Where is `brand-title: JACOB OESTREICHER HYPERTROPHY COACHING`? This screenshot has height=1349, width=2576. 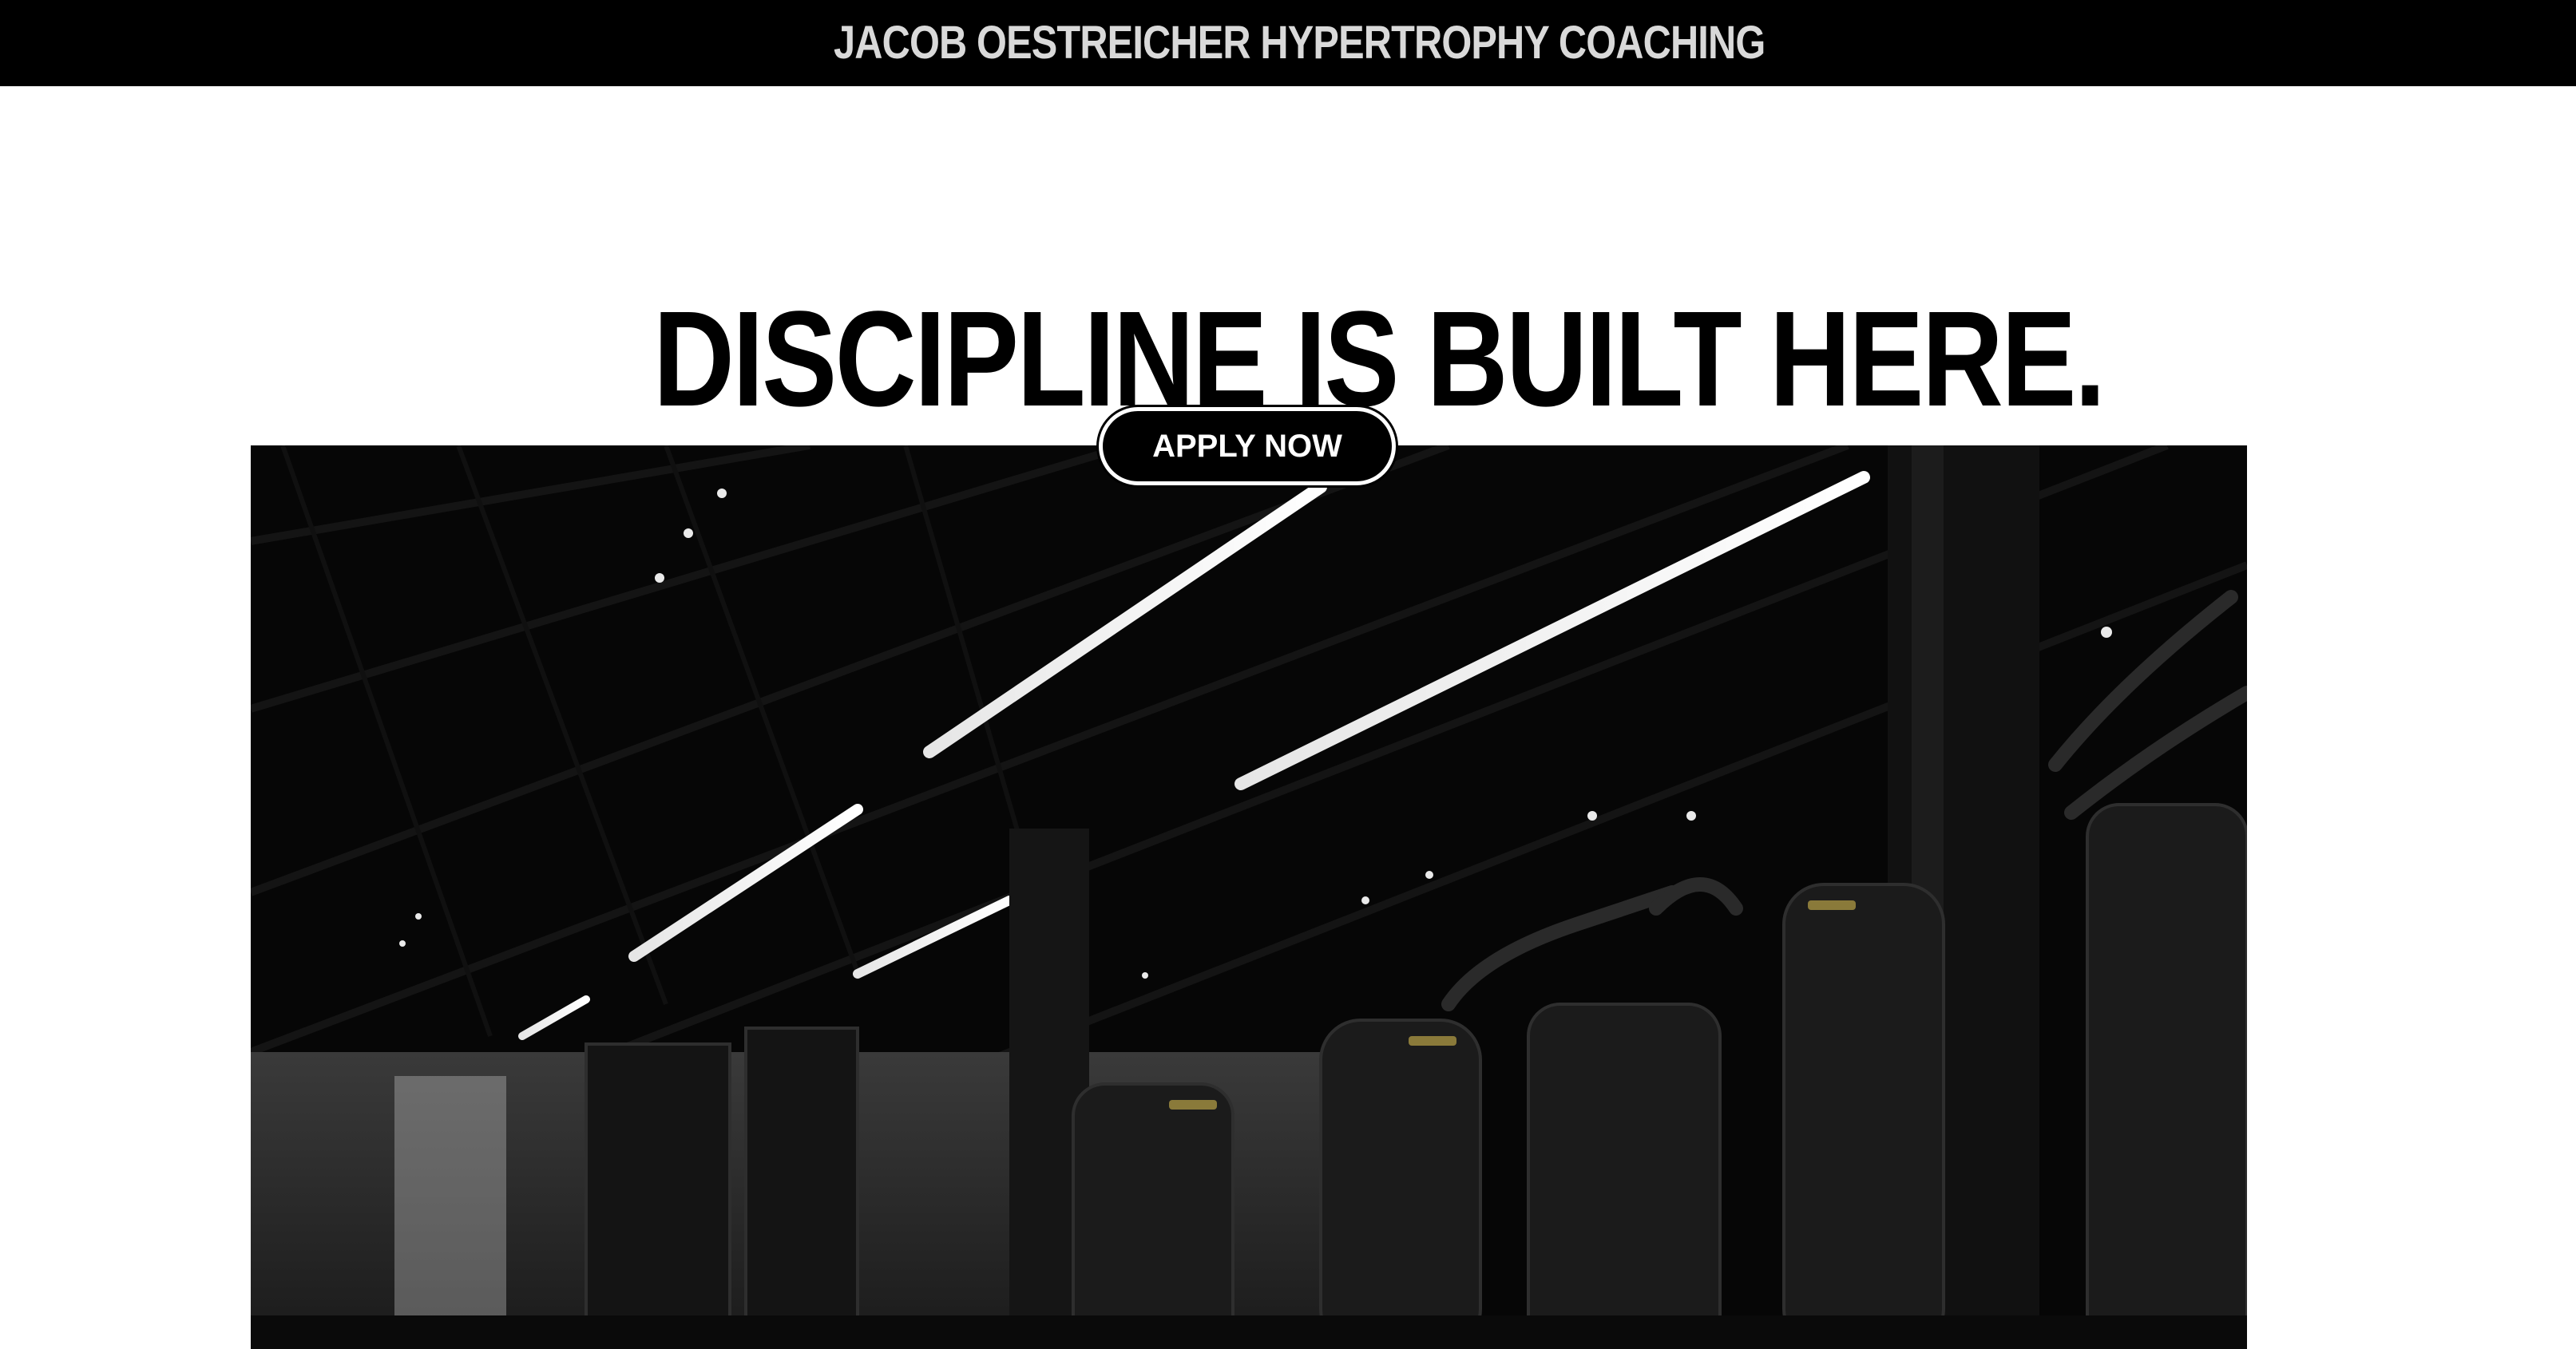
brand-title: JACOB OESTREICHER HYPERTROPHY COACHING is located at coordinates (1300, 43).